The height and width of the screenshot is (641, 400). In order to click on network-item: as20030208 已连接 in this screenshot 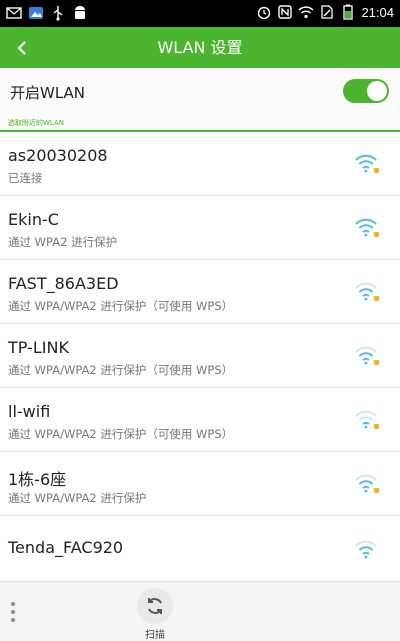, I will do `click(200, 164)`.